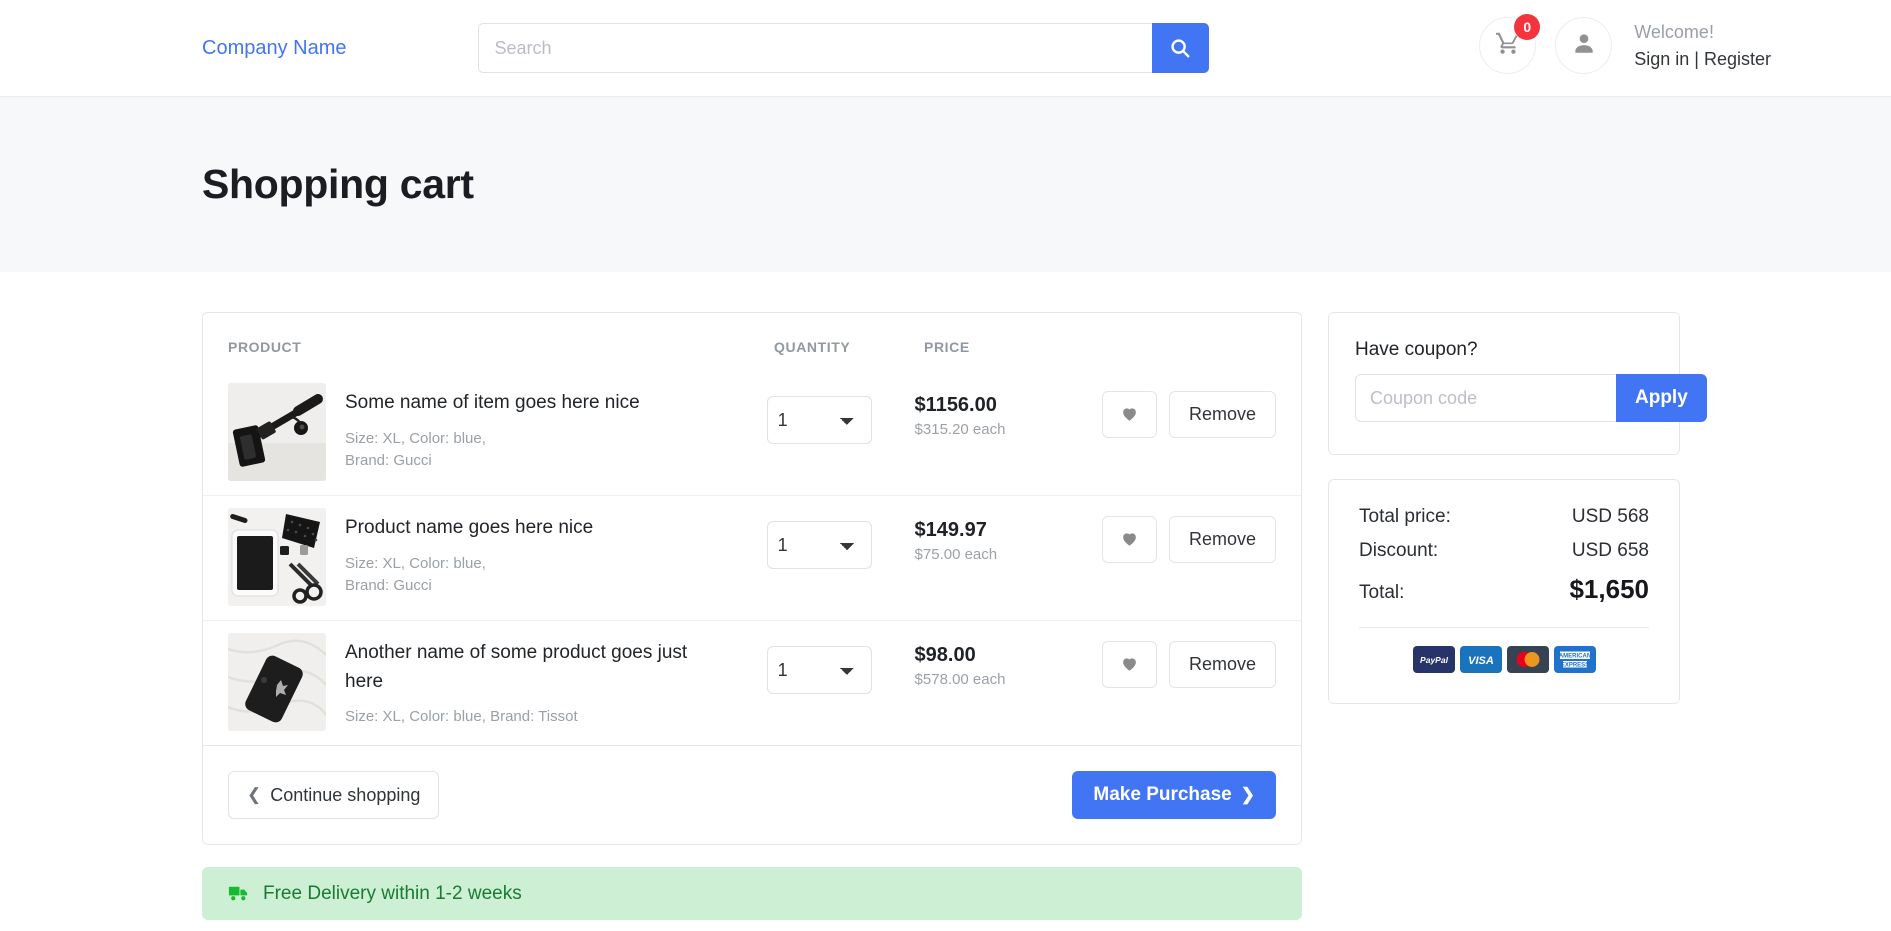 Image resolution: width=1891 pixels, height=931 pixels. Describe the element at coordinates (950, 530) in the screenshot. I see `item-total-price: $149.97` at that location.